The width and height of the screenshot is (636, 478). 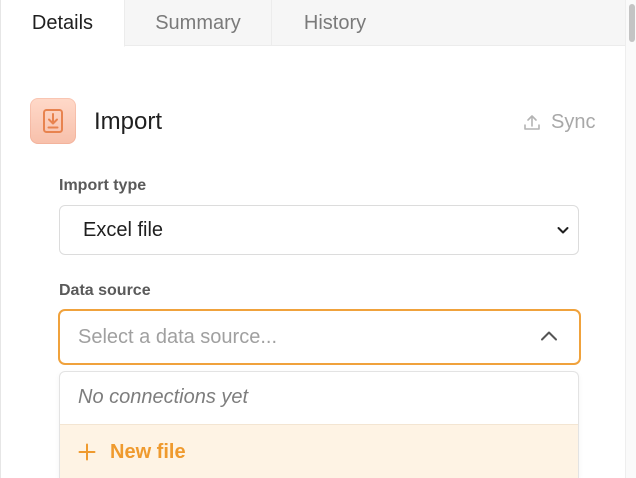 What do you see at coordinates (128, 121) in the screenshot?
I see `section-title: Import` at bounding box center [128, 121].